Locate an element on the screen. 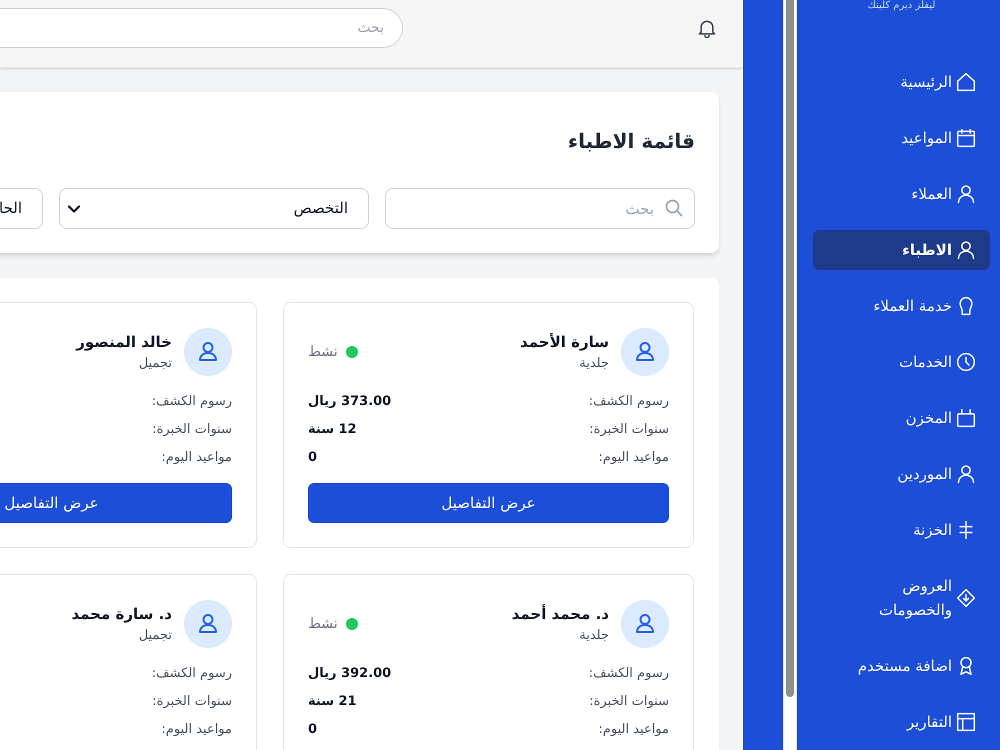  detail-value: 373.00 ريال is located at coordinates (350, 402).